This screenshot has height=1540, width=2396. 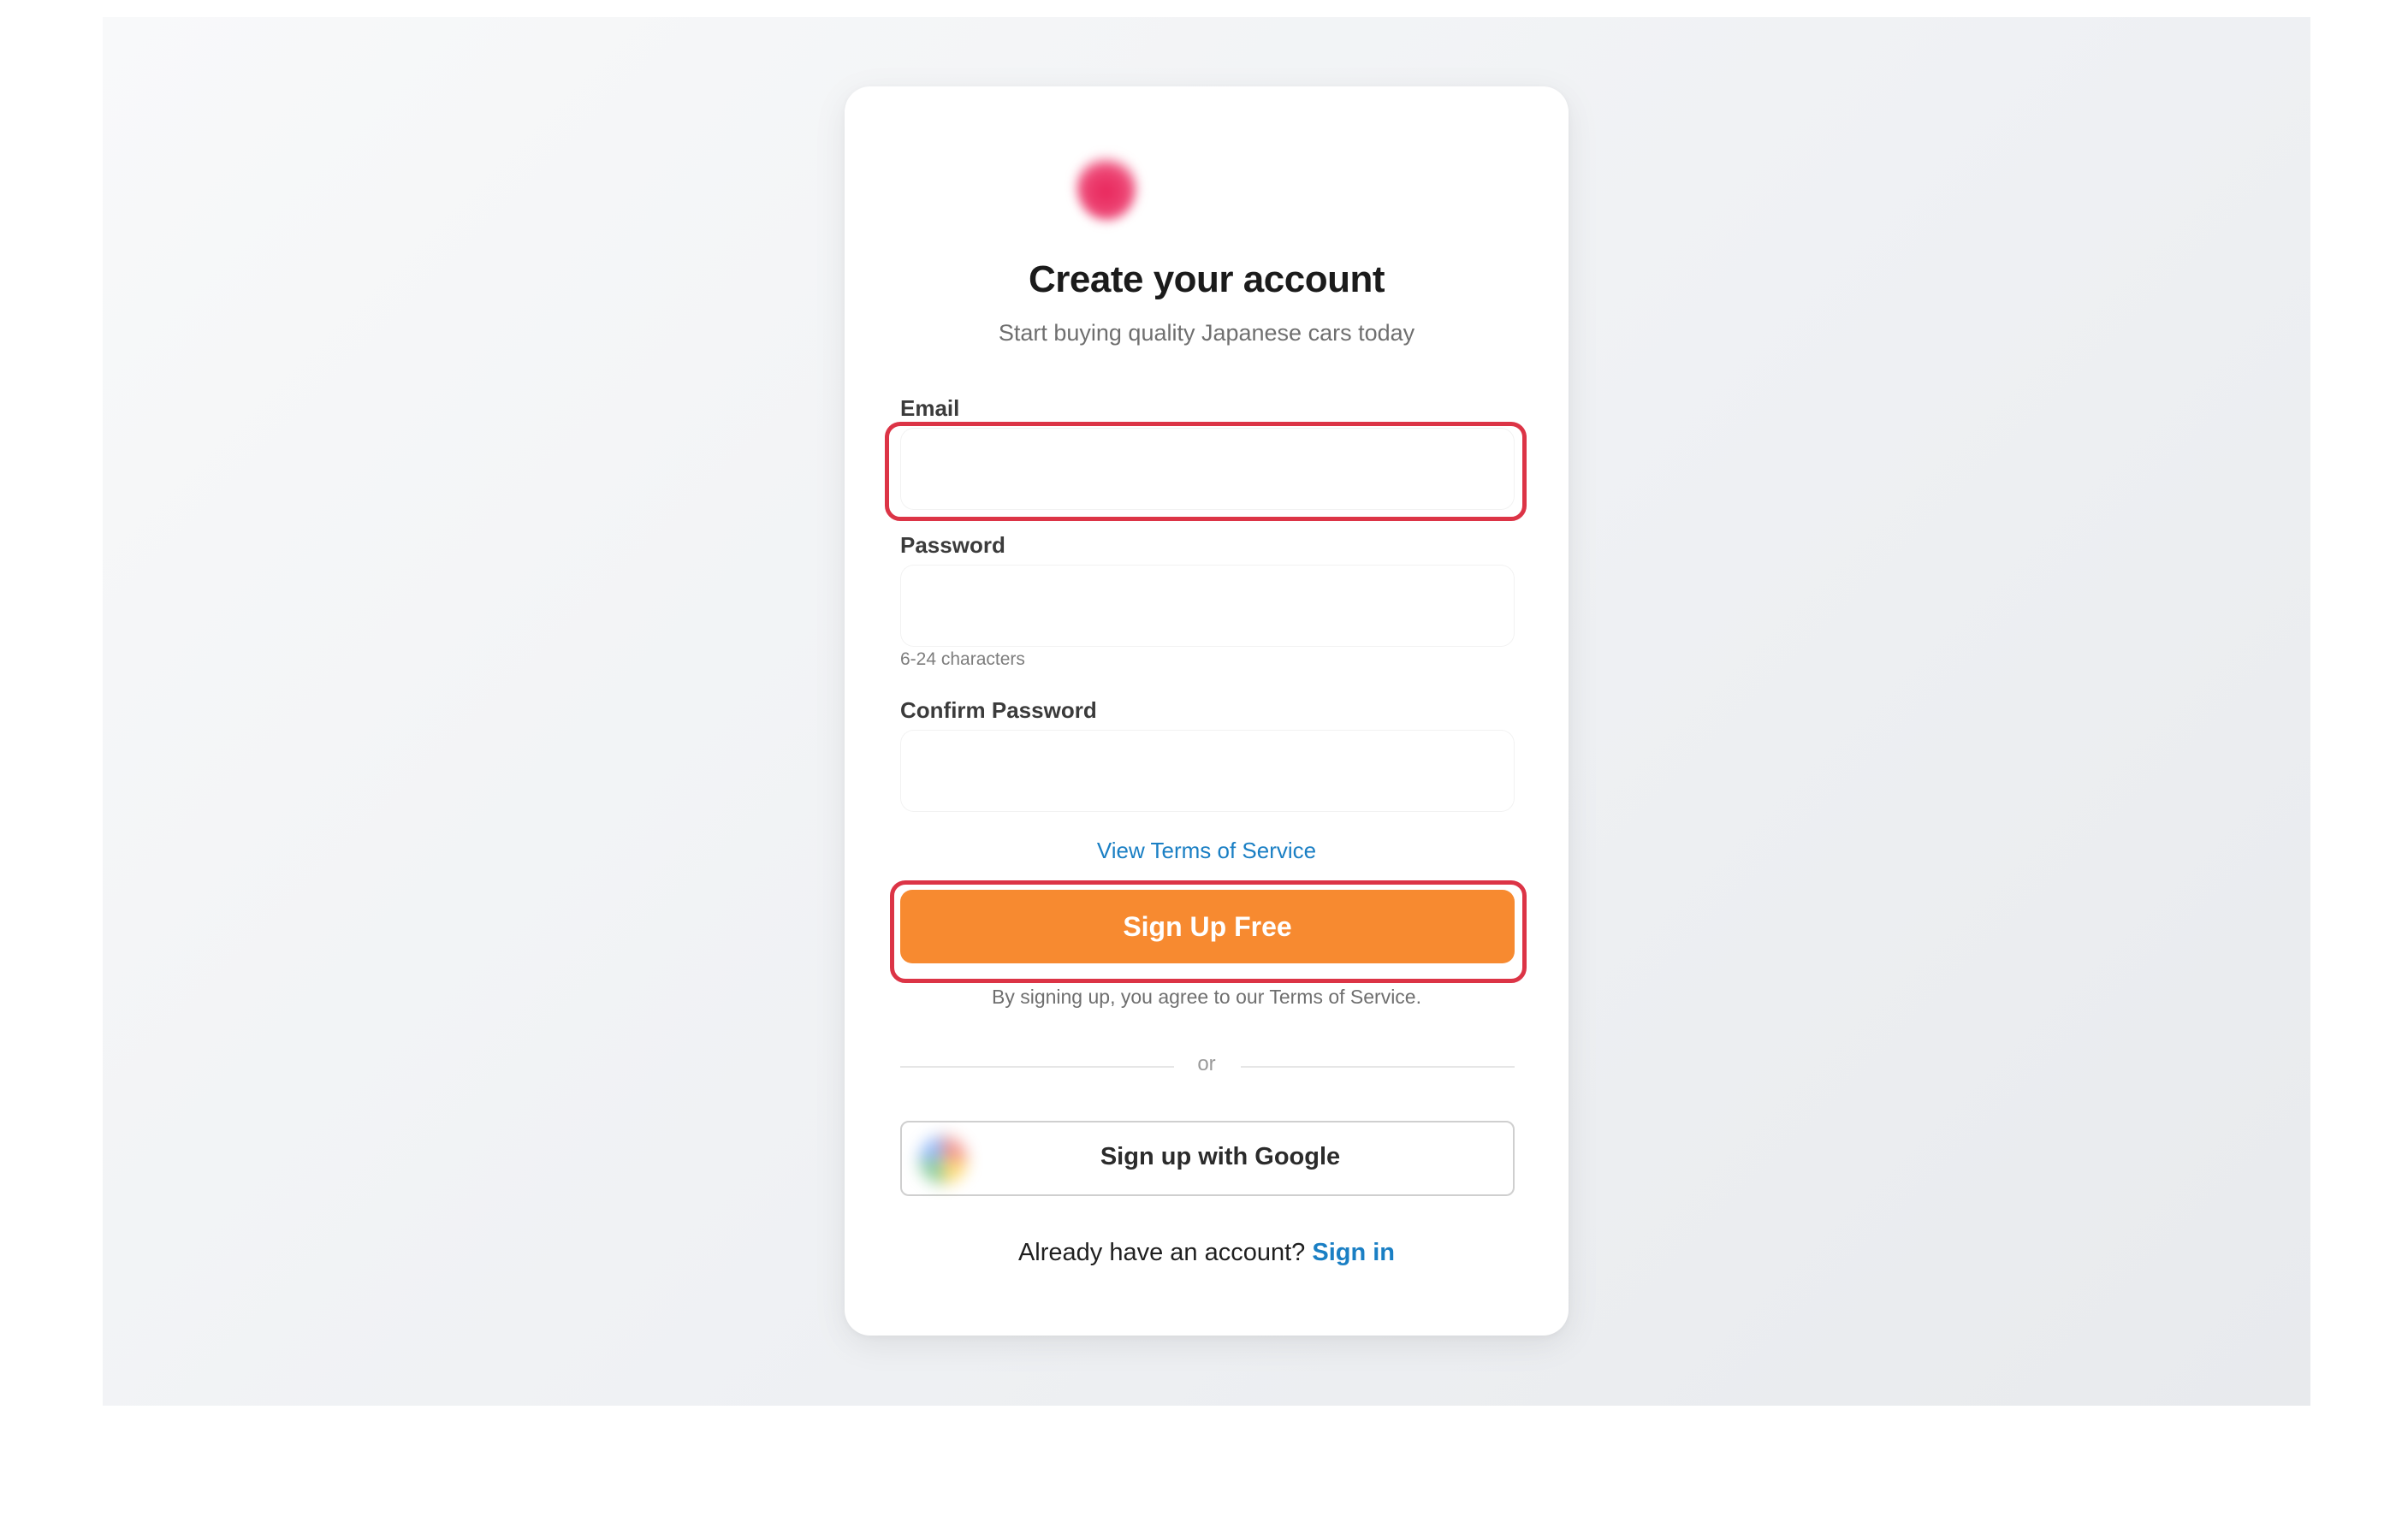 I want to click on brand-logo, so click(x=1106, y=186).